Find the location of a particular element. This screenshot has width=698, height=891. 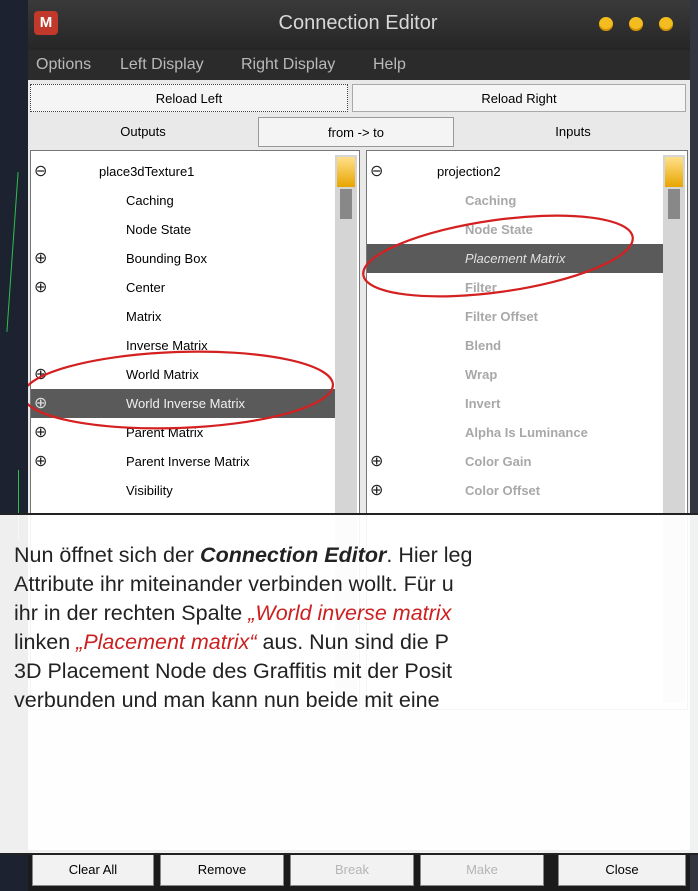

break-button: Break is located at coordinates (352, 869).